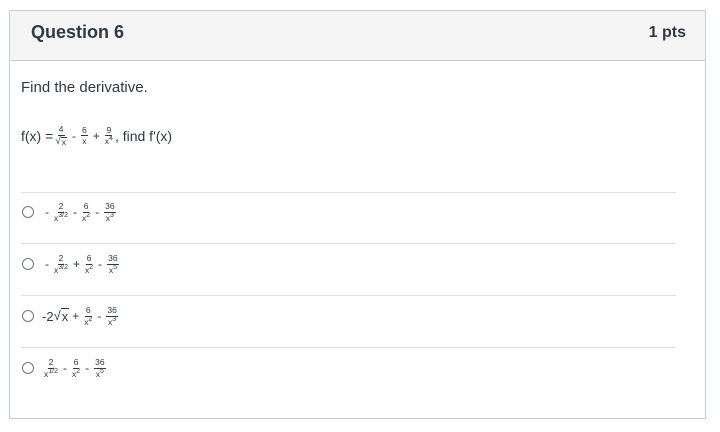  I want to click on answer-expression: -2 √ x + 6 x2 - 36 x3, so click(80, 316).